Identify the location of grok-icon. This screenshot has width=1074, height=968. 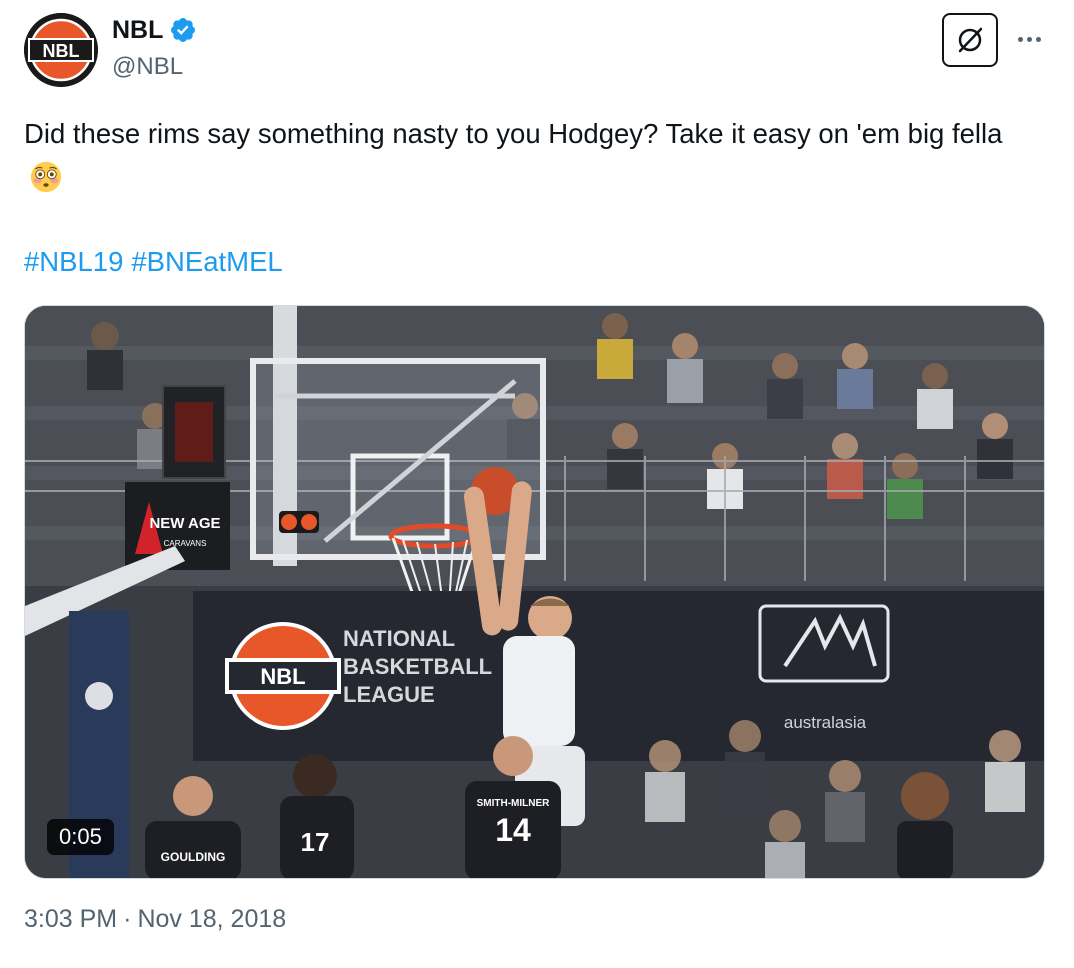
(970, 40).